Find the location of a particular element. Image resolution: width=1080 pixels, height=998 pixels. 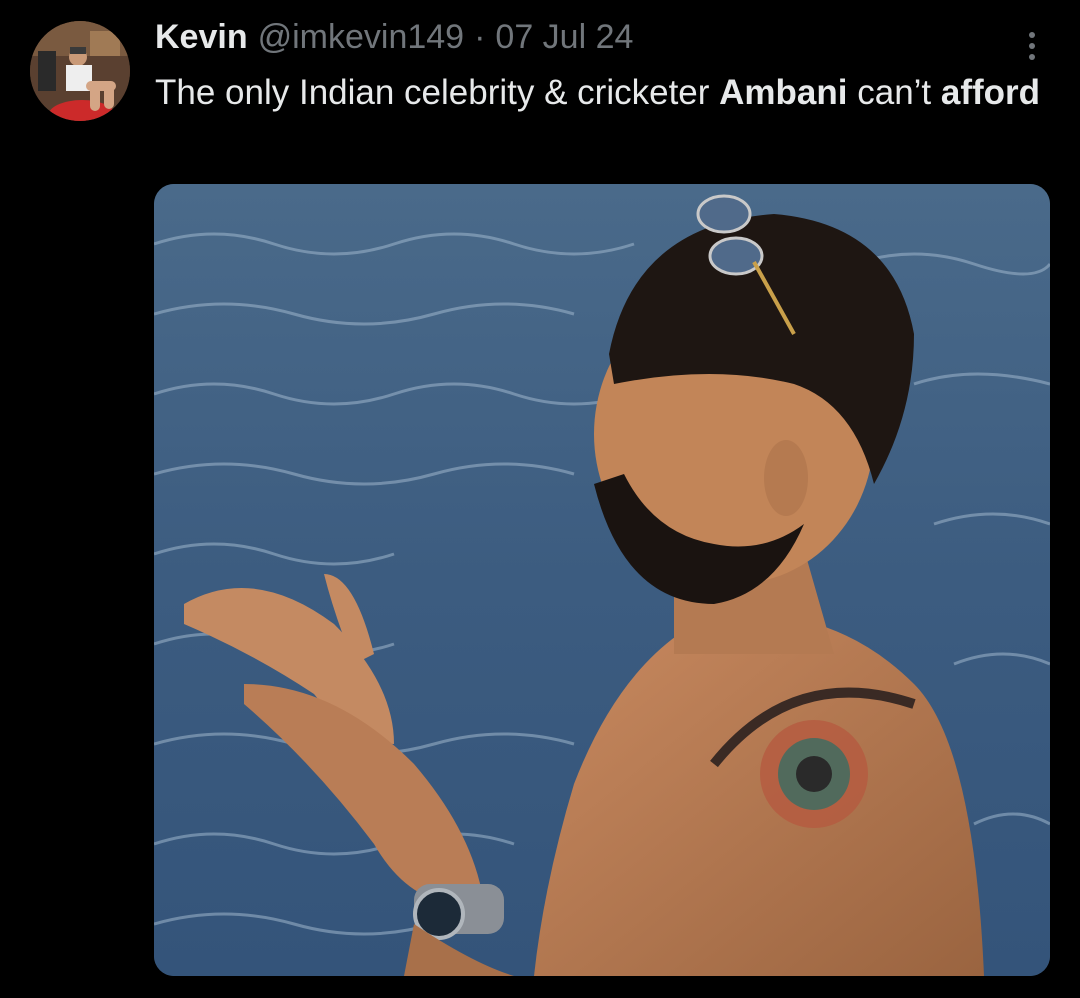

tweet-text-bold: Ambani is located at coordinates (783, 92).